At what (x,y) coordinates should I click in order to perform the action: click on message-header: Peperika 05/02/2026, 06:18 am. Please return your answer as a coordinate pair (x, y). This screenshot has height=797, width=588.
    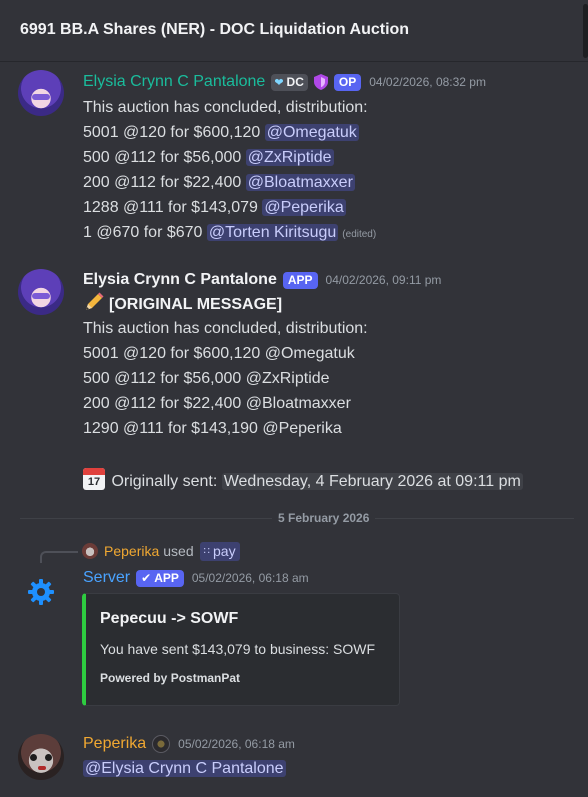
    Looking at the image, I should click on (189, 744).